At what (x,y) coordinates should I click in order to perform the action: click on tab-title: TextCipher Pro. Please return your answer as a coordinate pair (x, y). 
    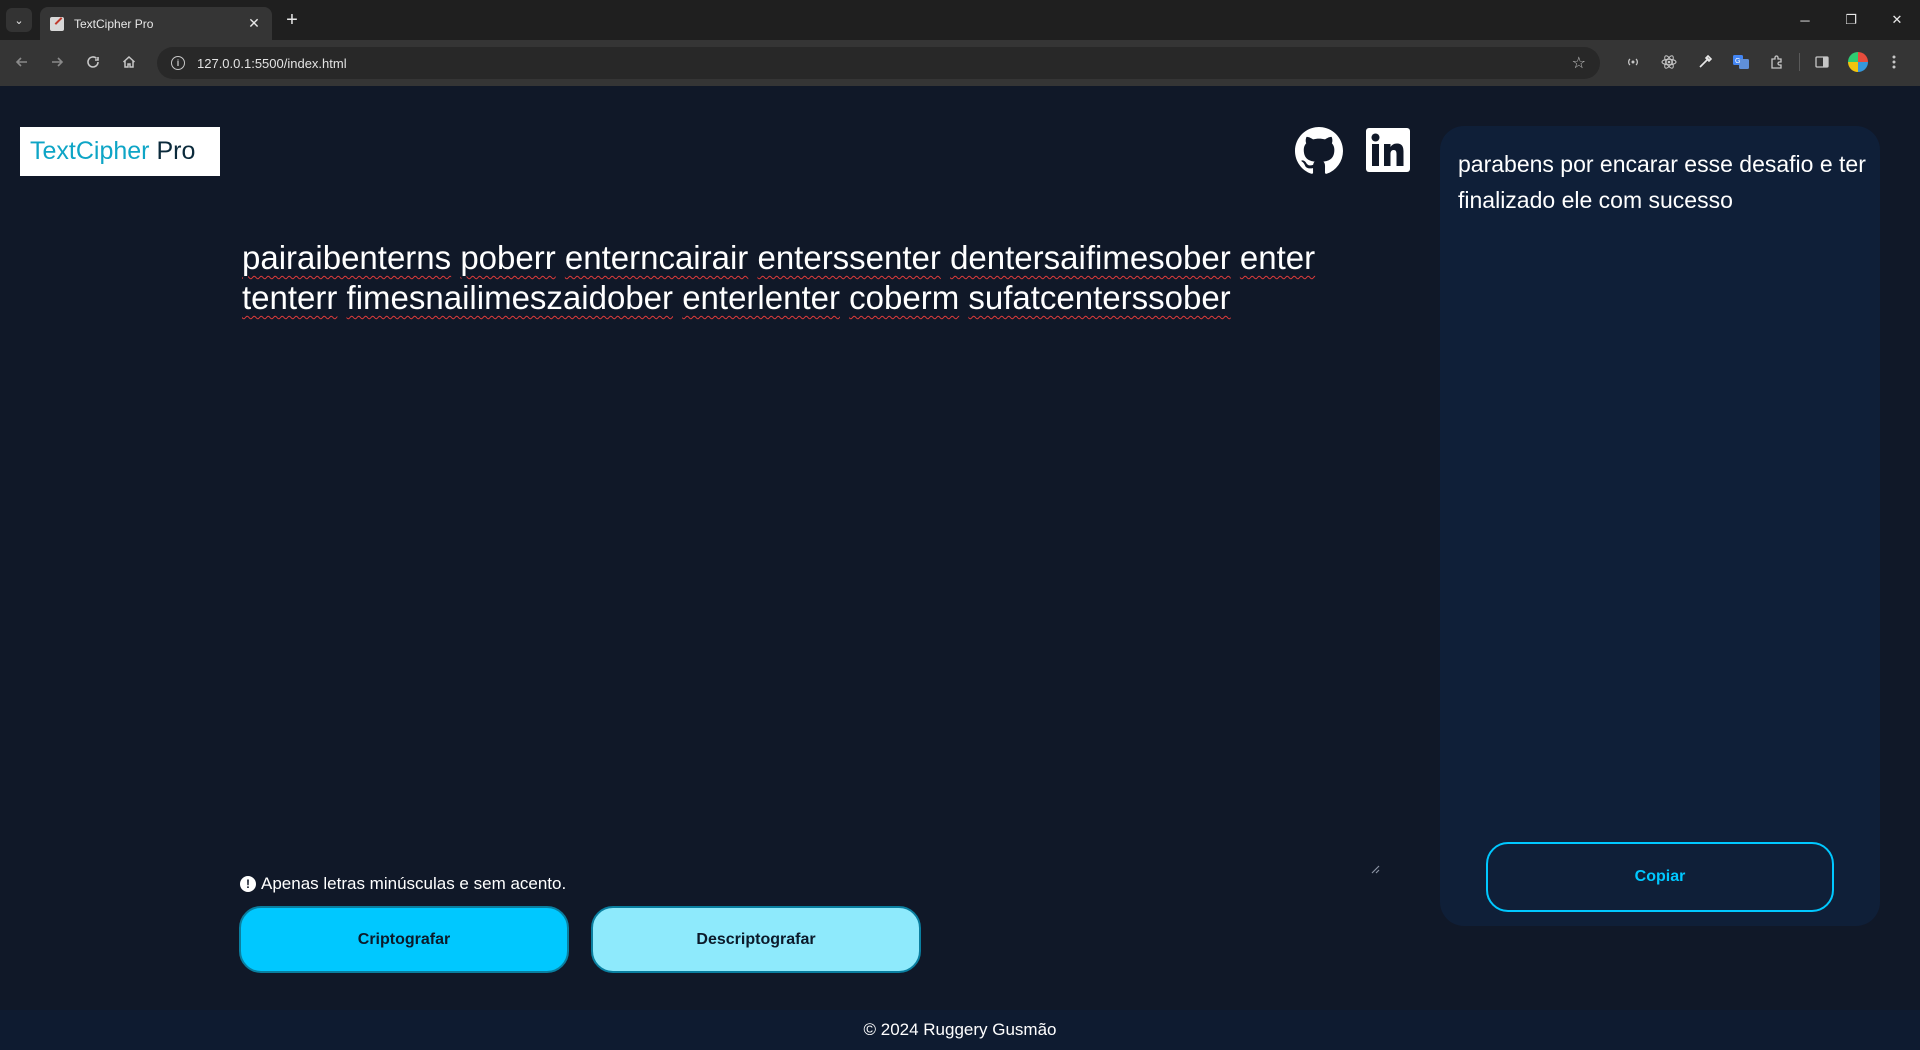
    Looking at the image, I should click on (114, 23).